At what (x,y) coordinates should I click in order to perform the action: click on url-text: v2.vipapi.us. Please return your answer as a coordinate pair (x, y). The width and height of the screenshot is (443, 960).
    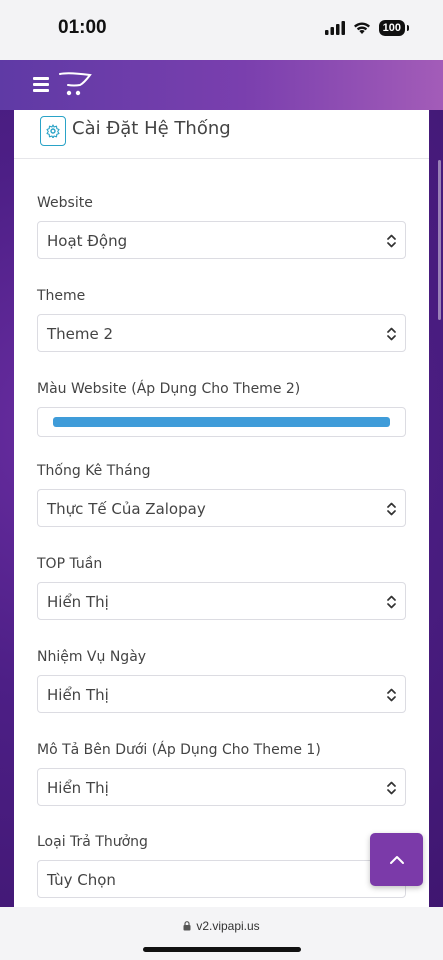
    Looking at the image, I should click on (228, 926).